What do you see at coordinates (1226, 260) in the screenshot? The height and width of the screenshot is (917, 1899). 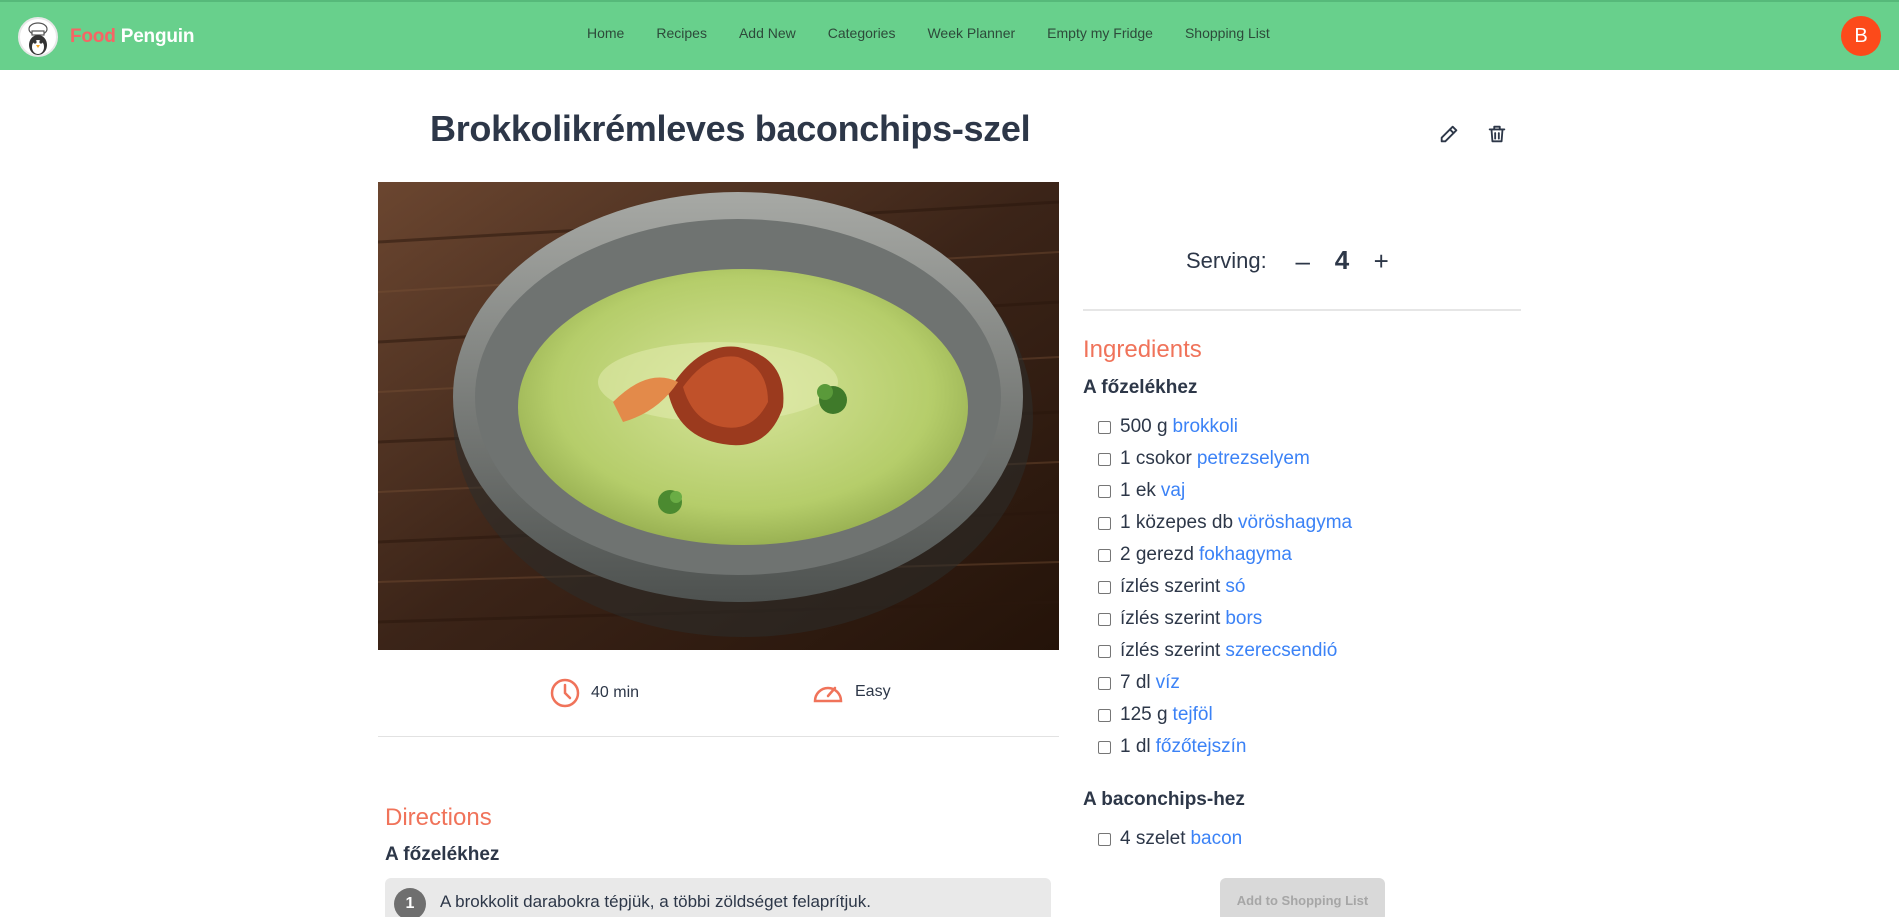 I see `serving-label: Serving:` at bounding box center [1226, 260].